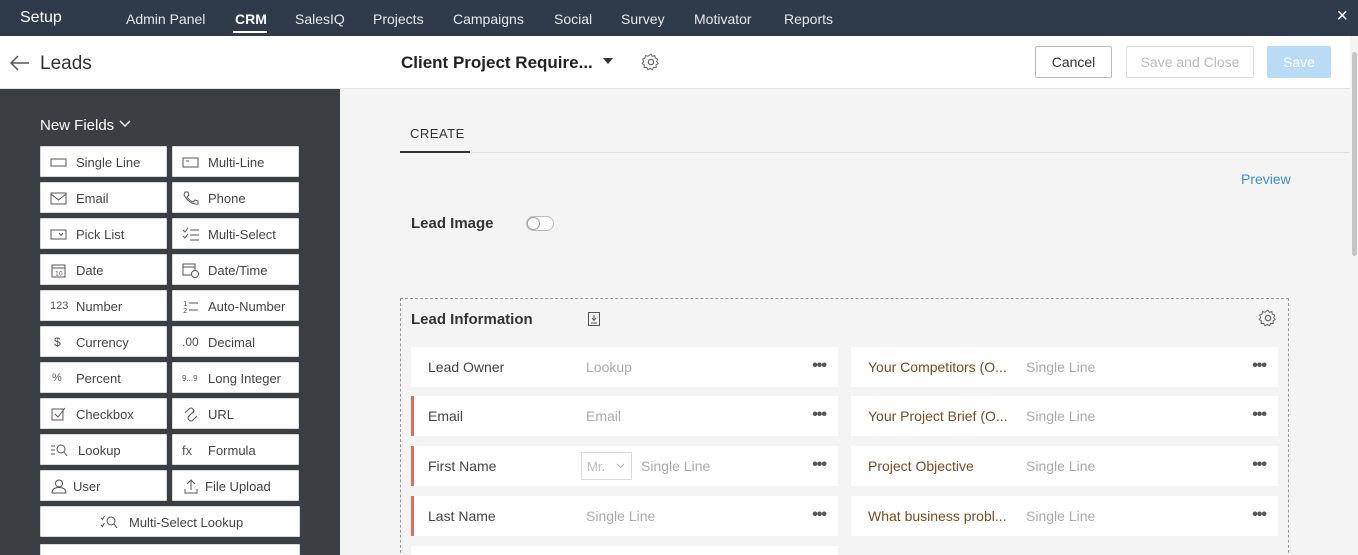  Describe the element at coordinates (573, 19) in the screenshot. I see `nav-item-social: Social` at that location.